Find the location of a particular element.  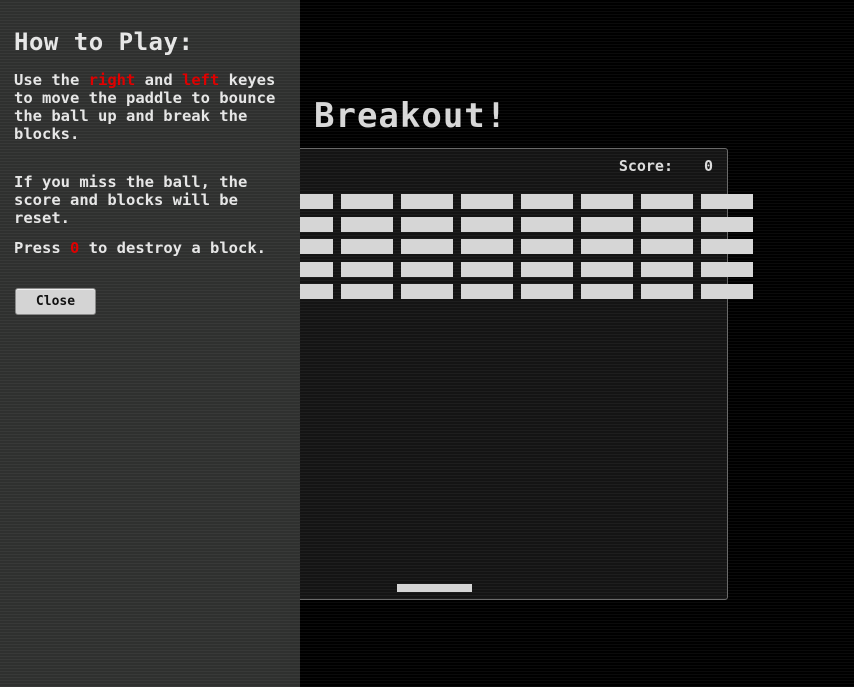

help-text: Press is located at coordinates (42, 248).